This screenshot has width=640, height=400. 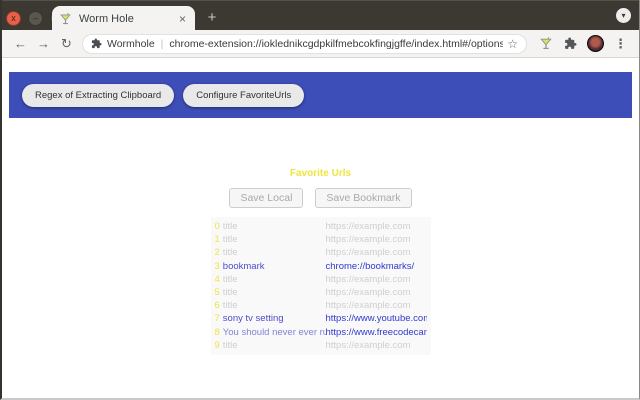 I want to click on list-item: 1 title https://example.com, so click(x=321, y=239).